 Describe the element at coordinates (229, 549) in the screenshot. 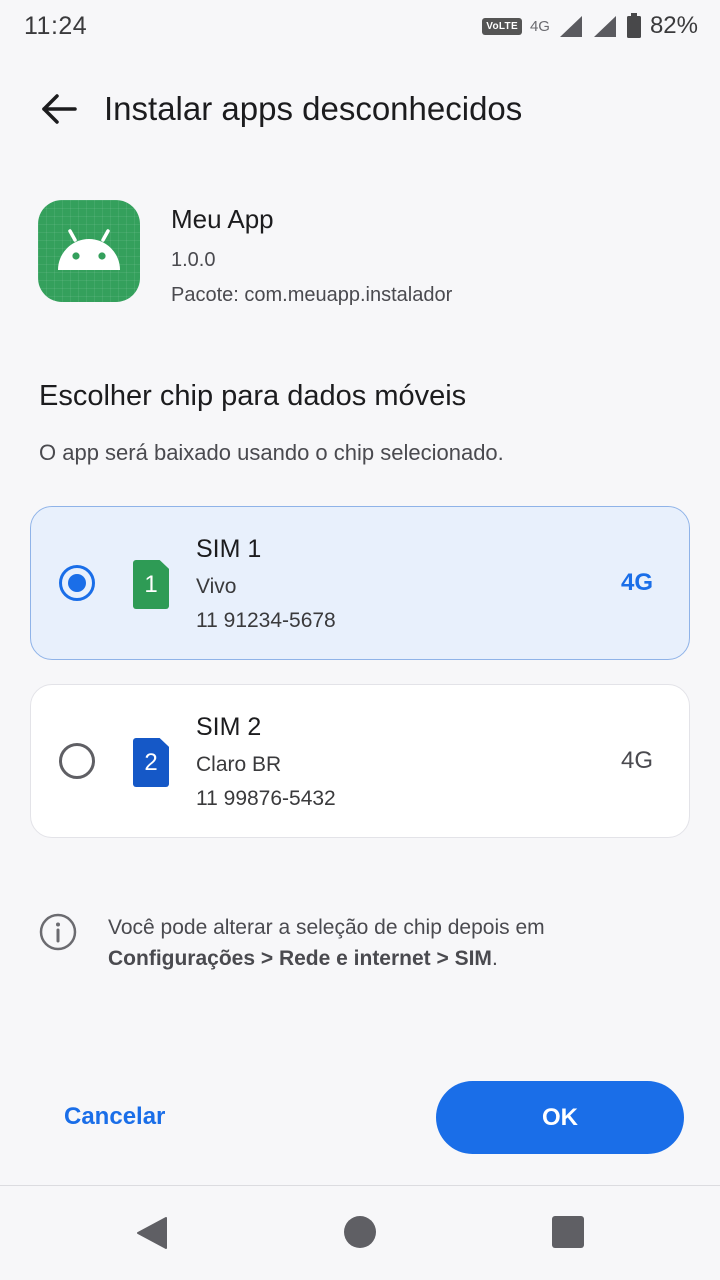

I see `sim-name: SIM 1` at that location.